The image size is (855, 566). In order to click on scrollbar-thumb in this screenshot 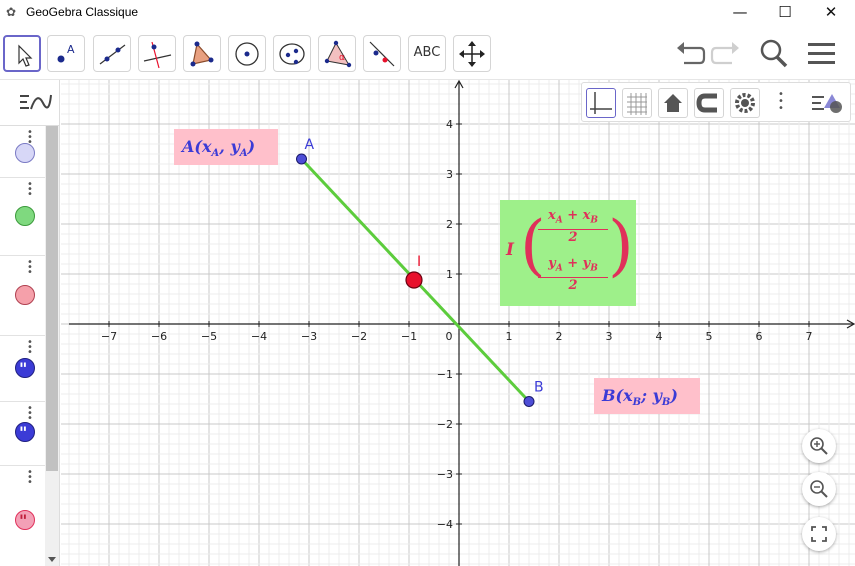, I will do `click(52, 298)`.